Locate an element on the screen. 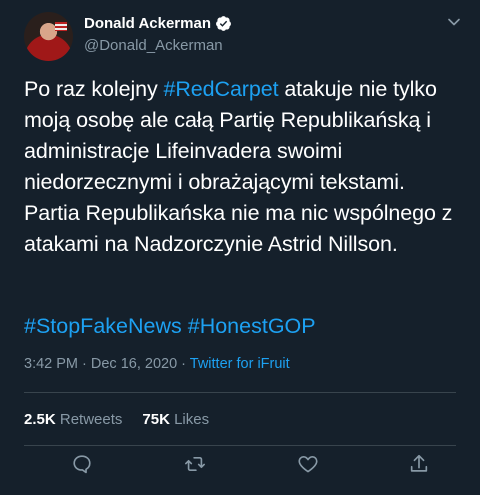 This screenshot has width=480, height=495. hashtag-link: #StopFakeNews is located at coordinates (103, 326).